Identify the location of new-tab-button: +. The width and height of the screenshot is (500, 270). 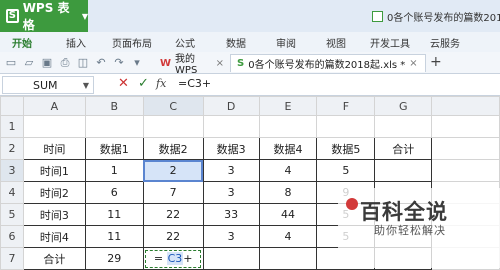
(436, 62).